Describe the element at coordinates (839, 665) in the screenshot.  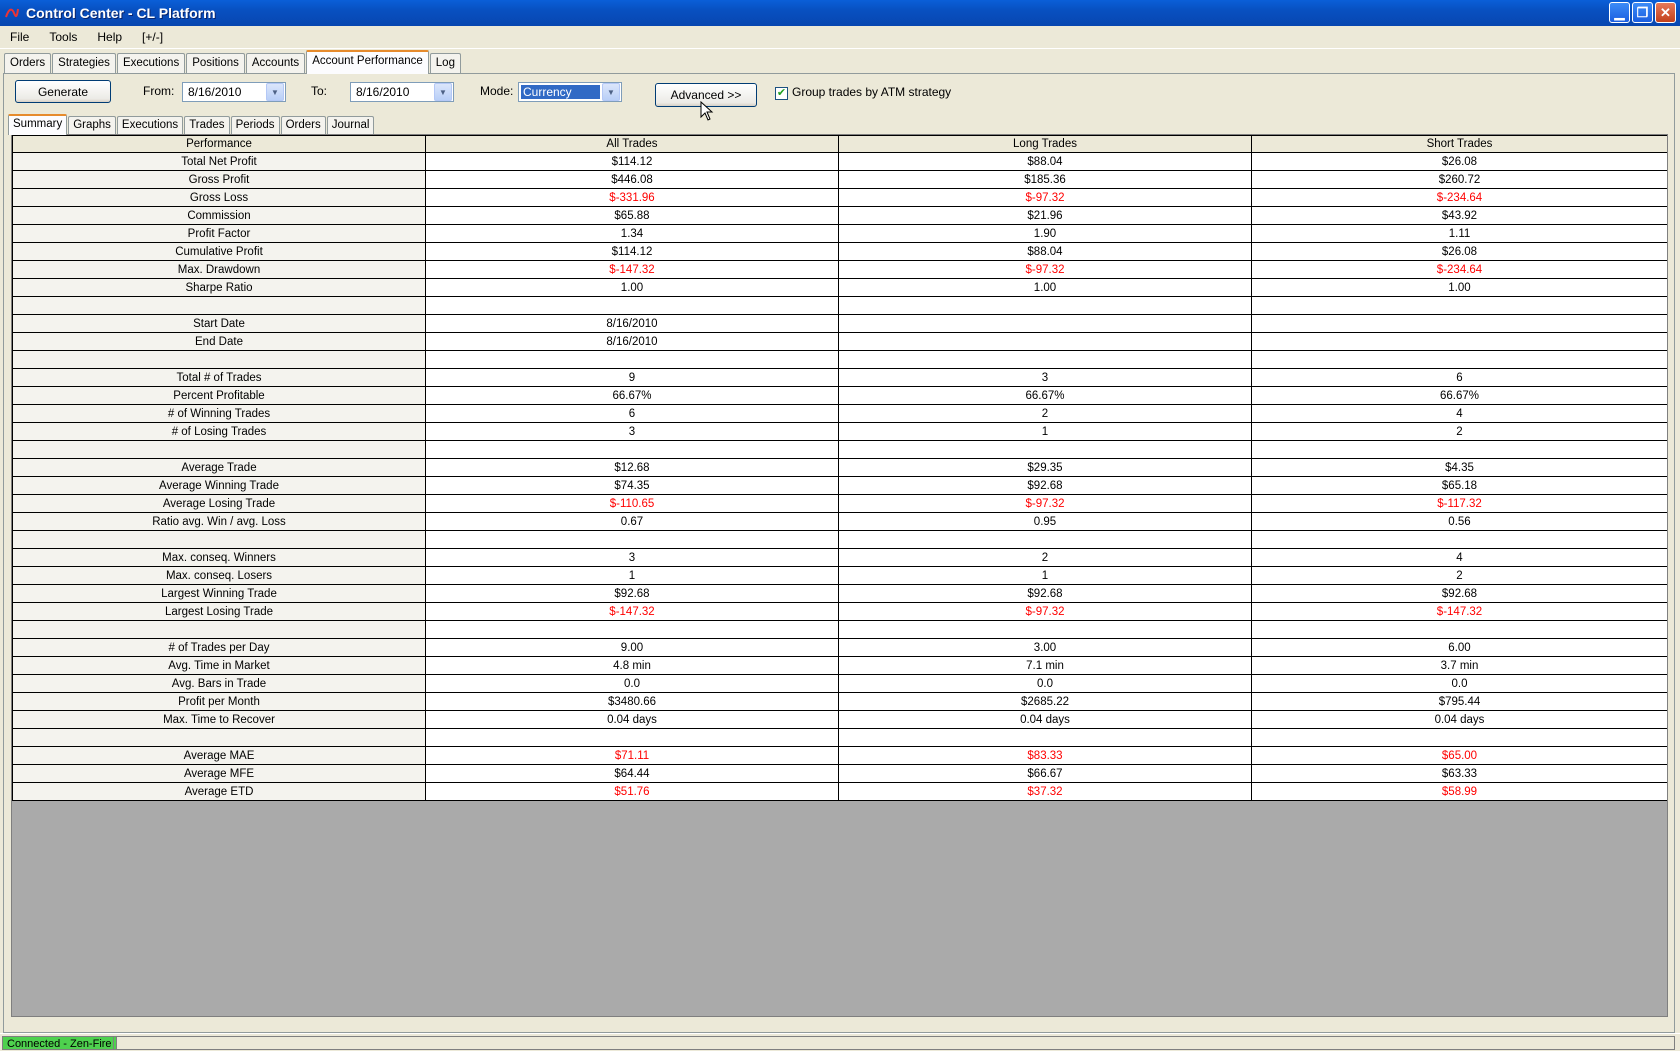
I see `table-row: Avg. Time in Market 4.8 min 7.1 min 3.7 min` at that location.